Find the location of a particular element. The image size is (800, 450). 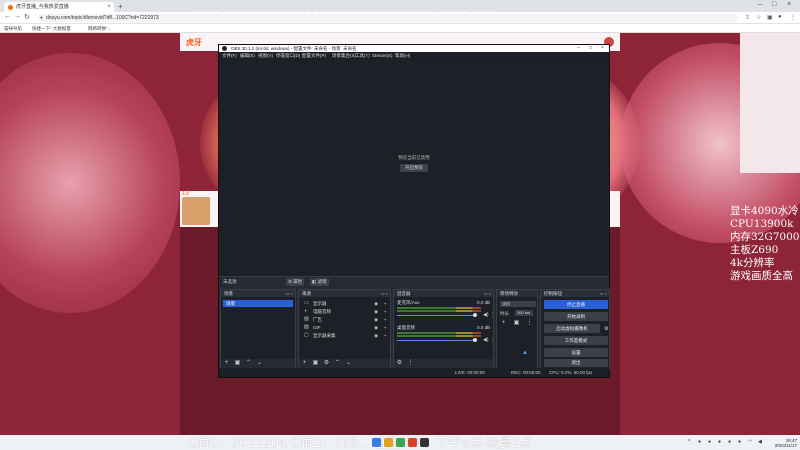

share-icon: ⇪ is located at coordinates (747, 17).